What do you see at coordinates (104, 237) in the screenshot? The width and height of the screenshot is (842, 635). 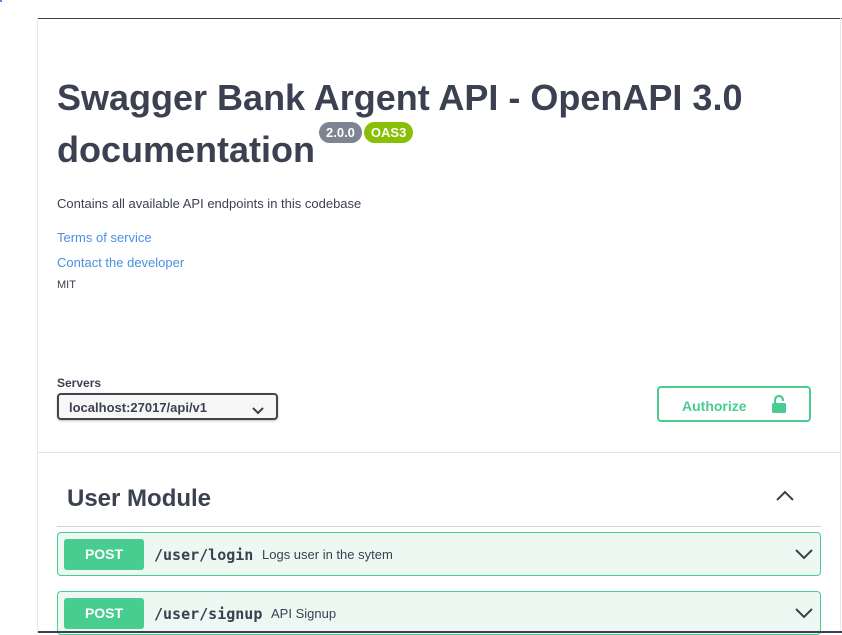 I see `terms-of-service-link: Terms of service` at bounding box center [104, 237].